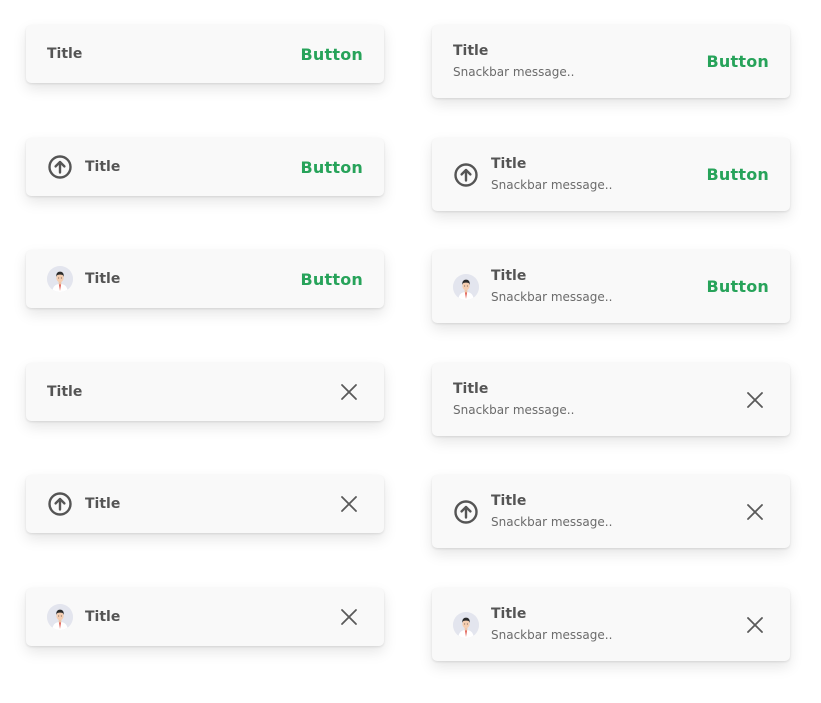 This screenshot has height=703, width=821. Describe the element at coordinates (611, 61) in the screenshot. I see `snackbar-title-message-button: Title Snackbar message.. Button` at that location.